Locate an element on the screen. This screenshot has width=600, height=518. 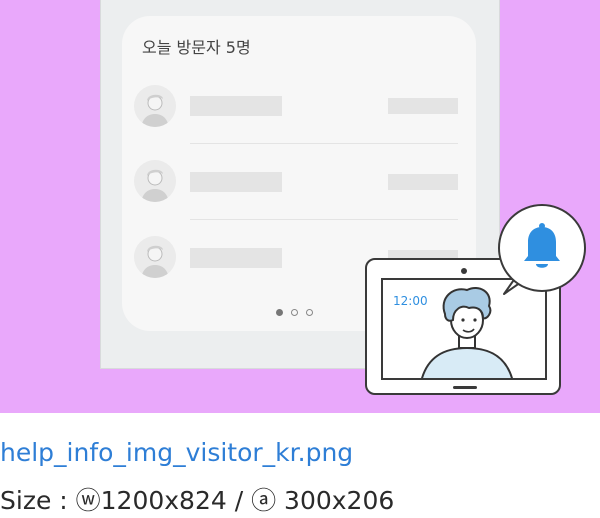
pagination-dots is located at coordinates (294, 312).